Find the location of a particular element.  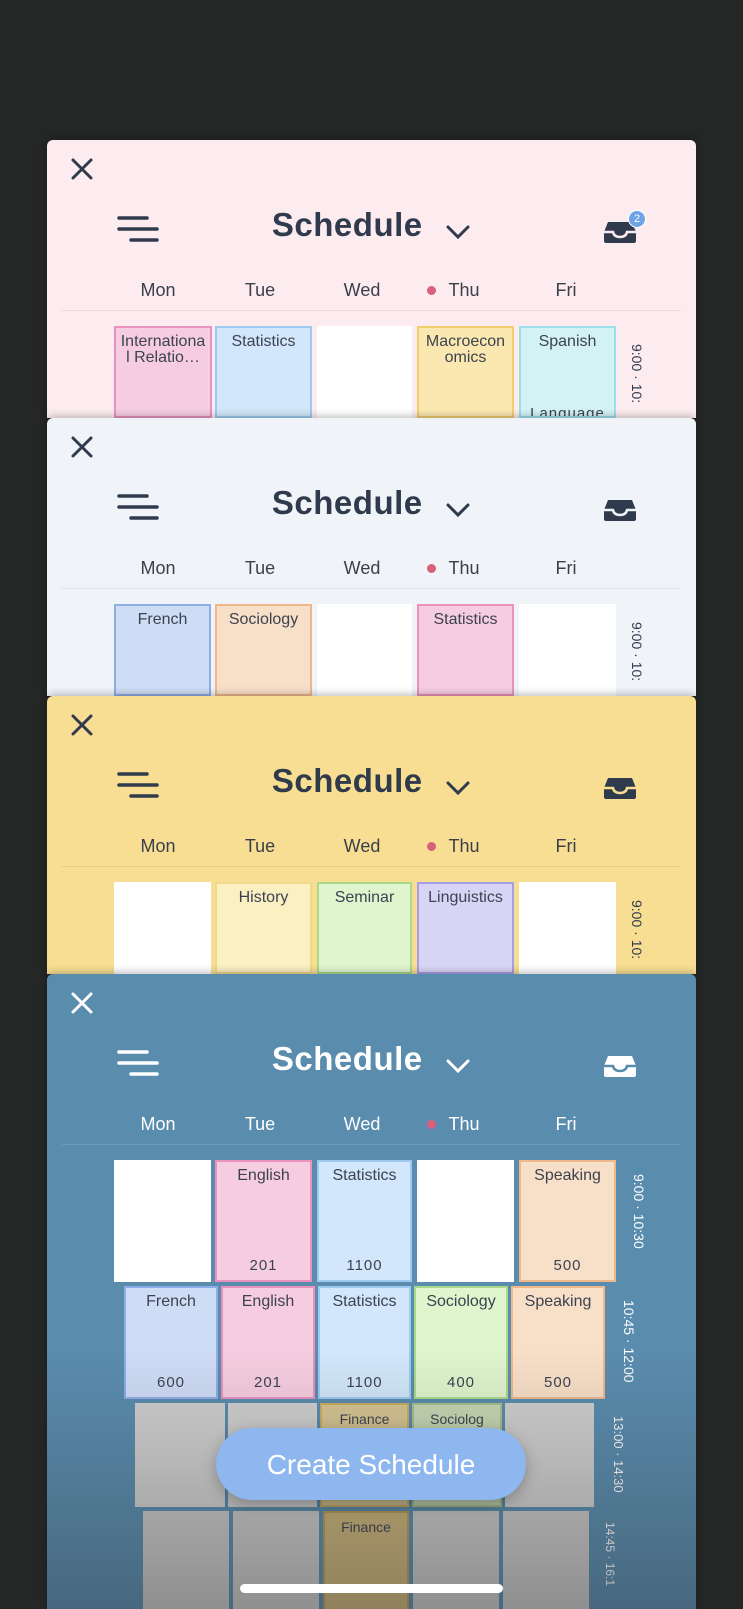

class-cell: Sociology is located at coordinates (263, 650).